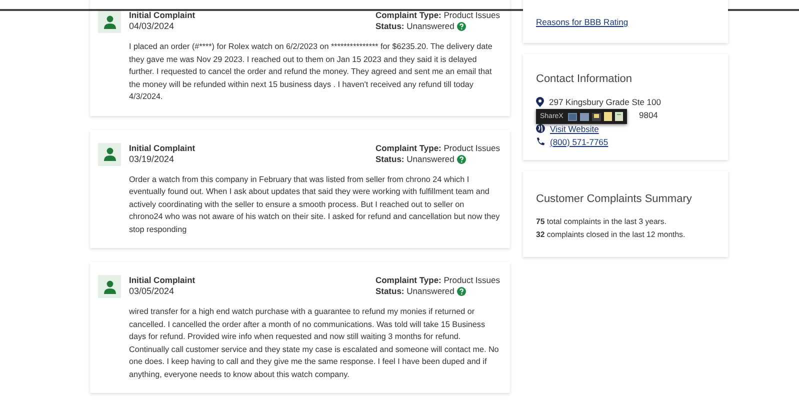 This screenshot has width=799, height=407. I want to click on complaint-date: 03/05/2024, so click(152, 291).